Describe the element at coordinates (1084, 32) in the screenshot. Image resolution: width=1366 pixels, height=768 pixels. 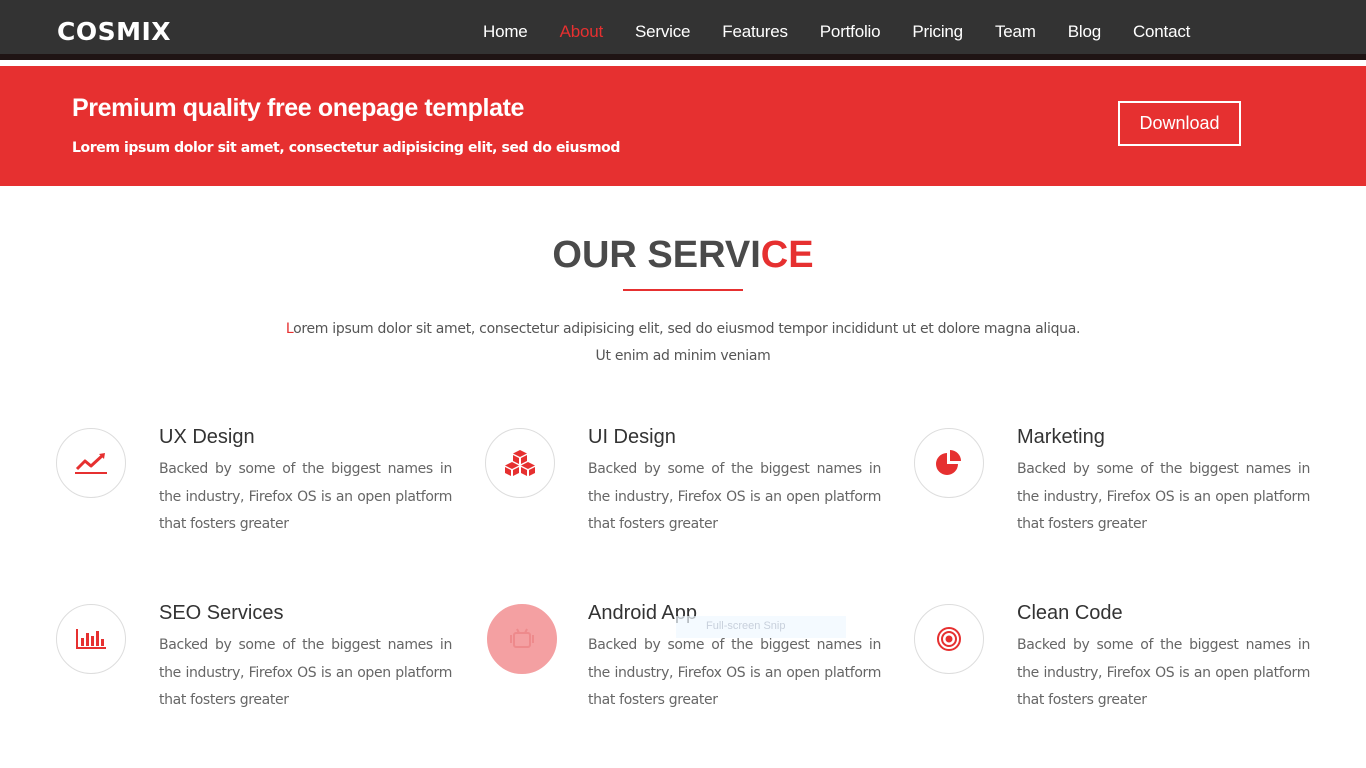
I see `nav-item-blog: Blog` at that location.